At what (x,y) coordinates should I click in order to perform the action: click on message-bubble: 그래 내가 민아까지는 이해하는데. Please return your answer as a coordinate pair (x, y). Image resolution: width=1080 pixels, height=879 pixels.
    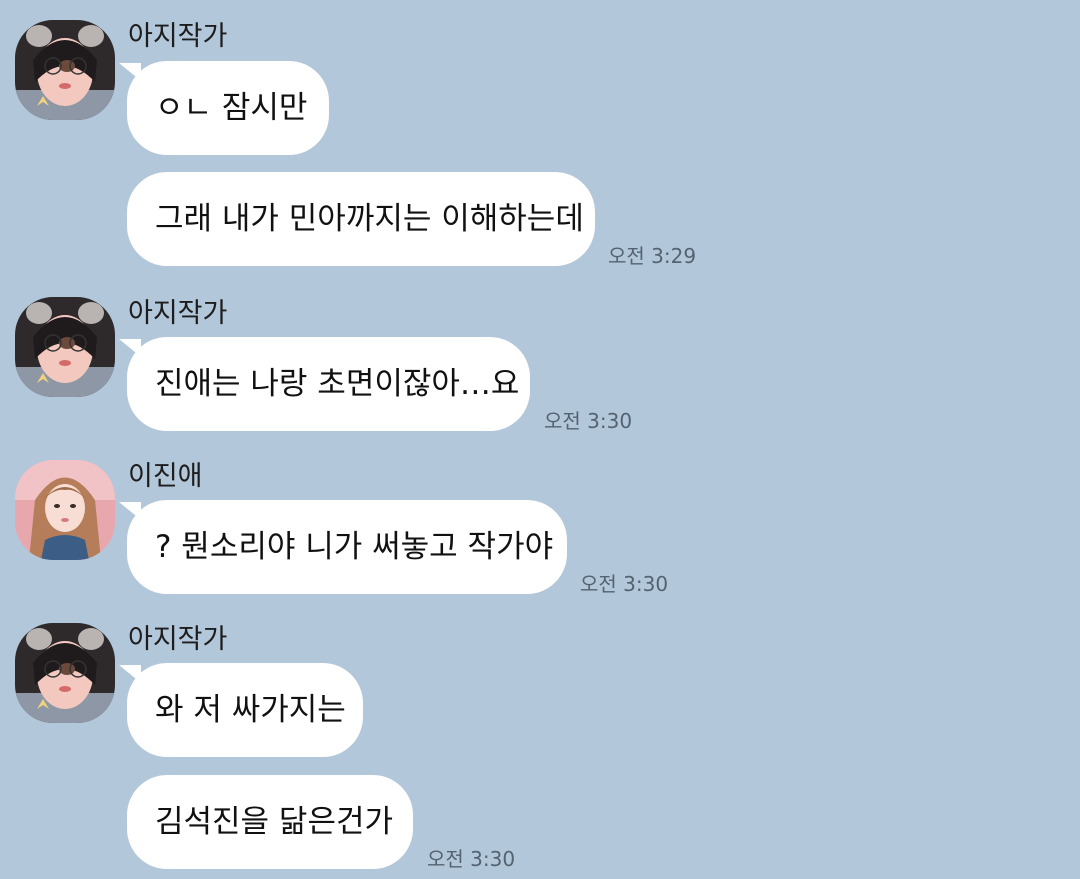
    Looking at the image, I should click on (361, 219).